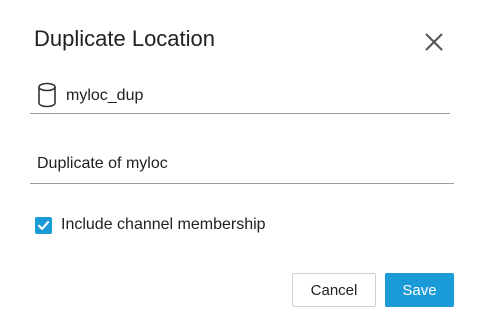 The height and width of the screenshot is (324, 490). I want to click on description-input, so click(242, 164).